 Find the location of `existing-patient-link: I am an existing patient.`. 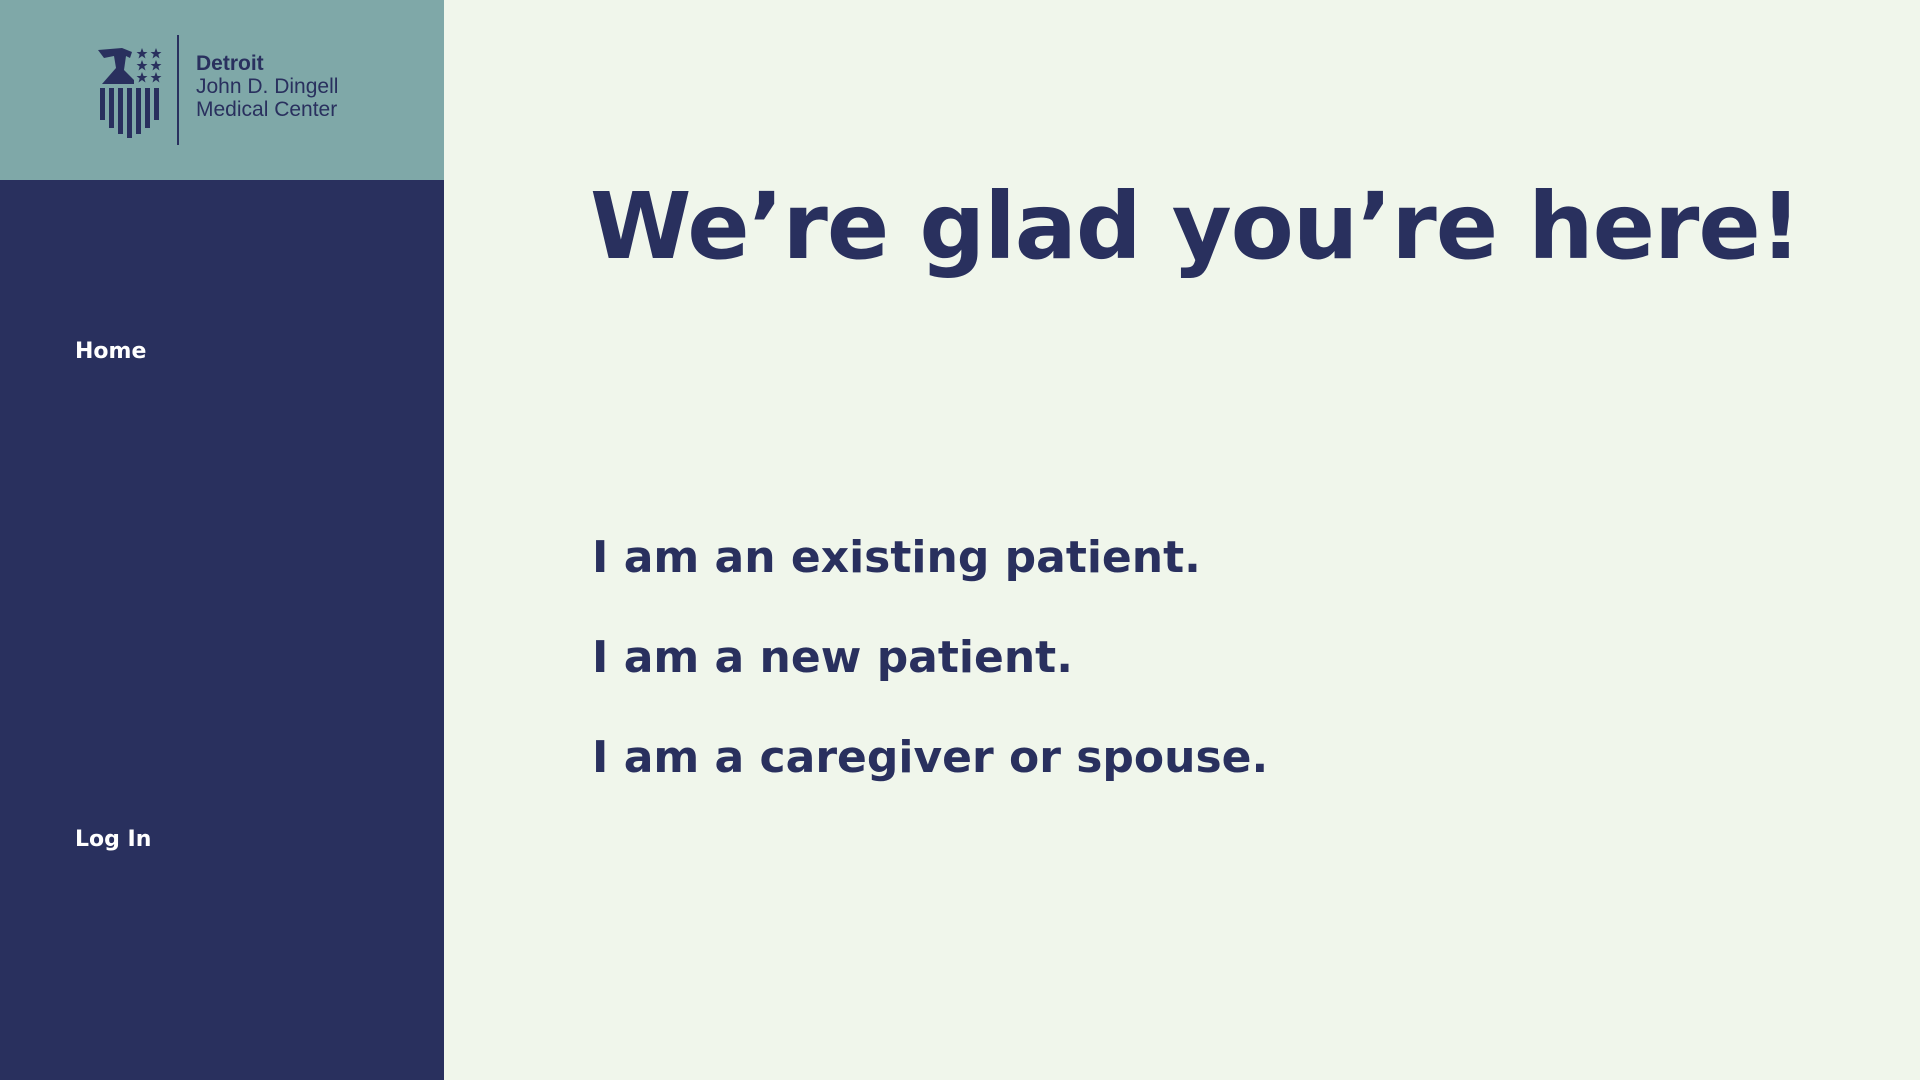

existing-patient-link: I am an existing patient. is located at coordinates (896, 558).